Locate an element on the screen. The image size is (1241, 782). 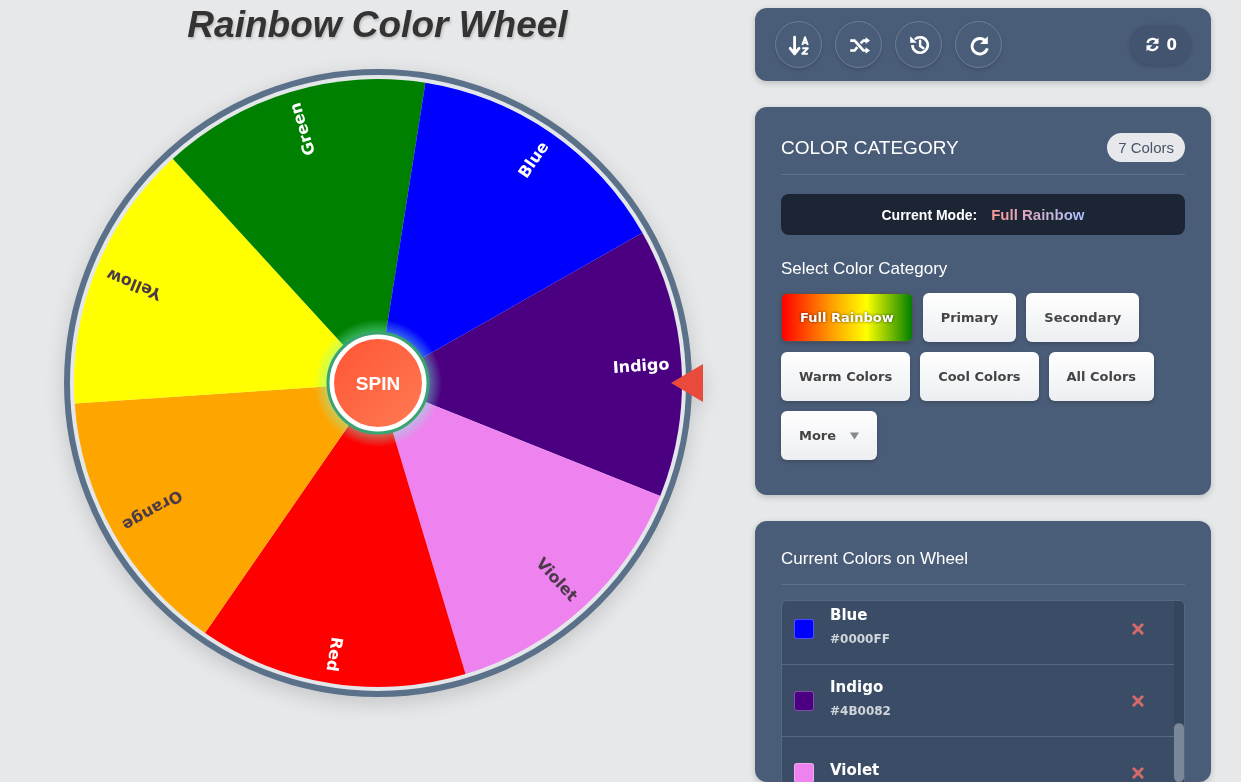
category-button: Secondary is located at coordinates (1083, 317).